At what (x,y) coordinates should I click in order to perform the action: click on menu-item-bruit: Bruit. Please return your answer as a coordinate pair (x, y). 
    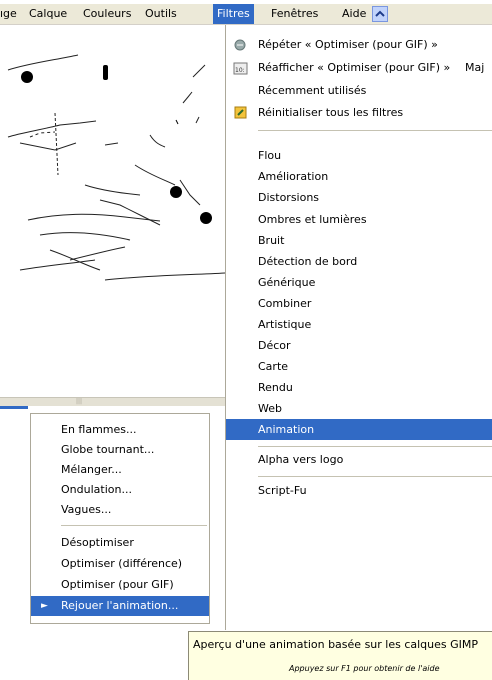
    Looking at the image, I should click on (359, 240).